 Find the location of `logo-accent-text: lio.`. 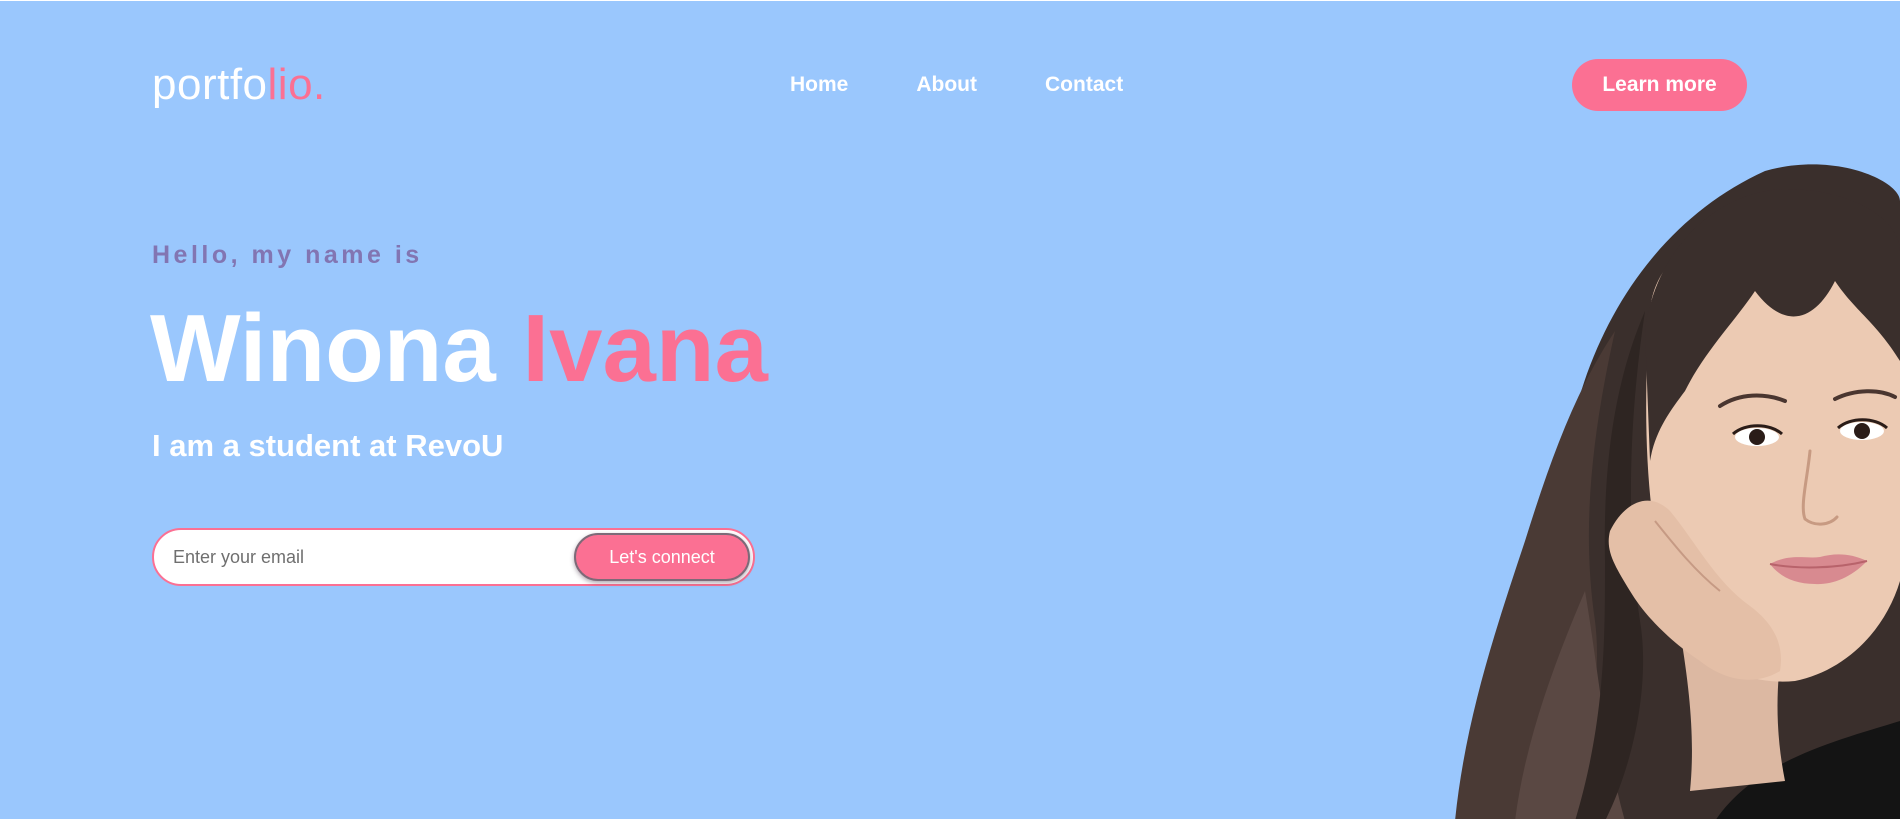

logo-accent-text: lio. is located at coordinates (296, 84).